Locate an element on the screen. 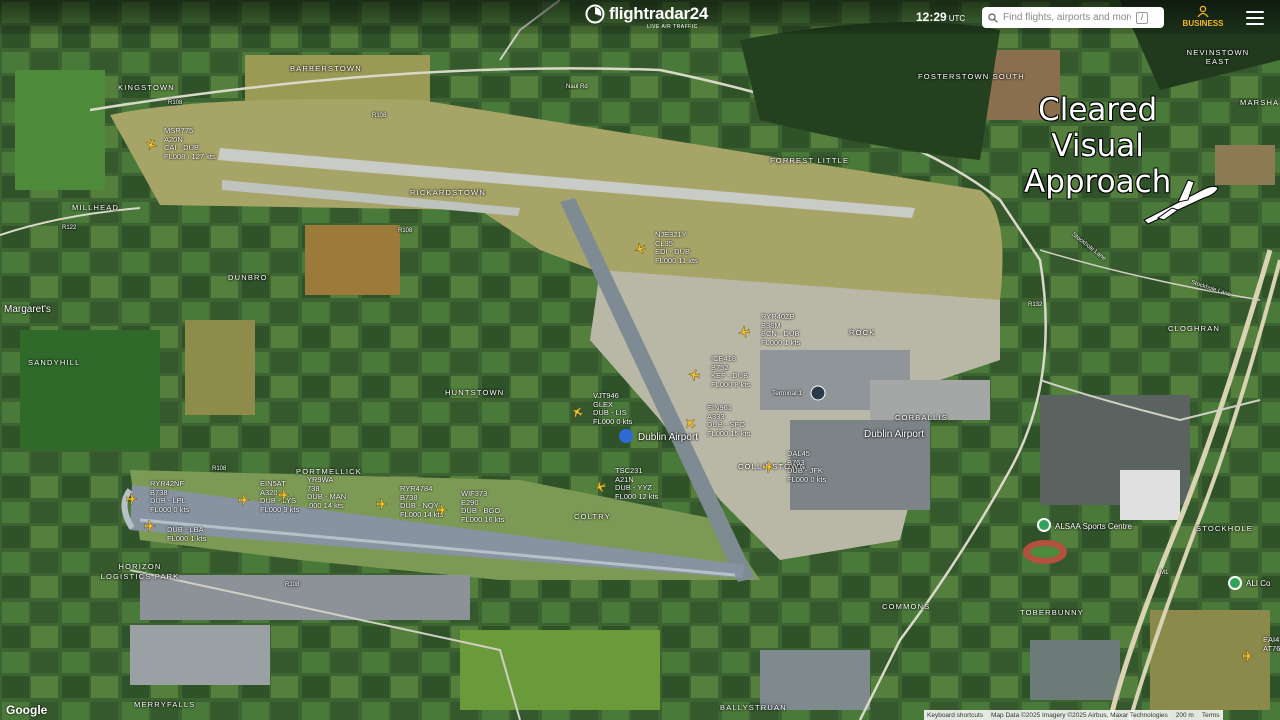  place-label: Terminal 1 is located at coordinates (787, 393).